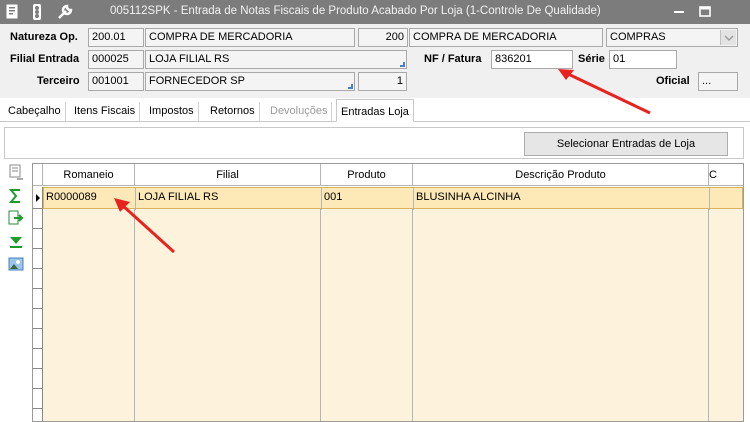  What do you see at coordinates (58, 81) in the screenshot?
I see `terceiro-label: Terceiro` at bounding box center [58, 81].